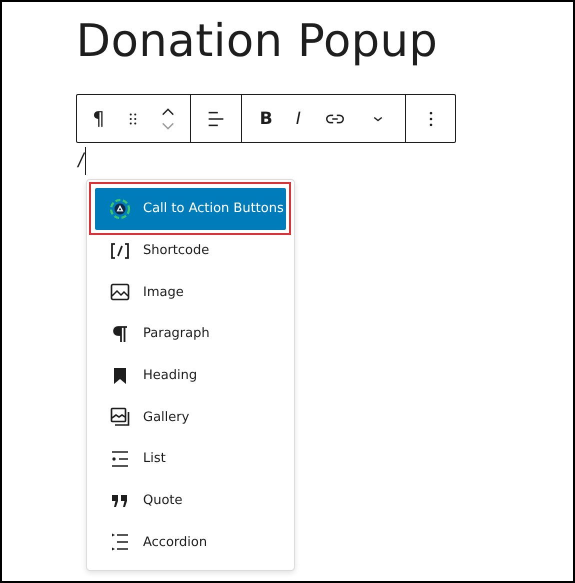  Describe the element at coordinates (190, 501) in the screenshot. I see `block-option: Quote` at that location.